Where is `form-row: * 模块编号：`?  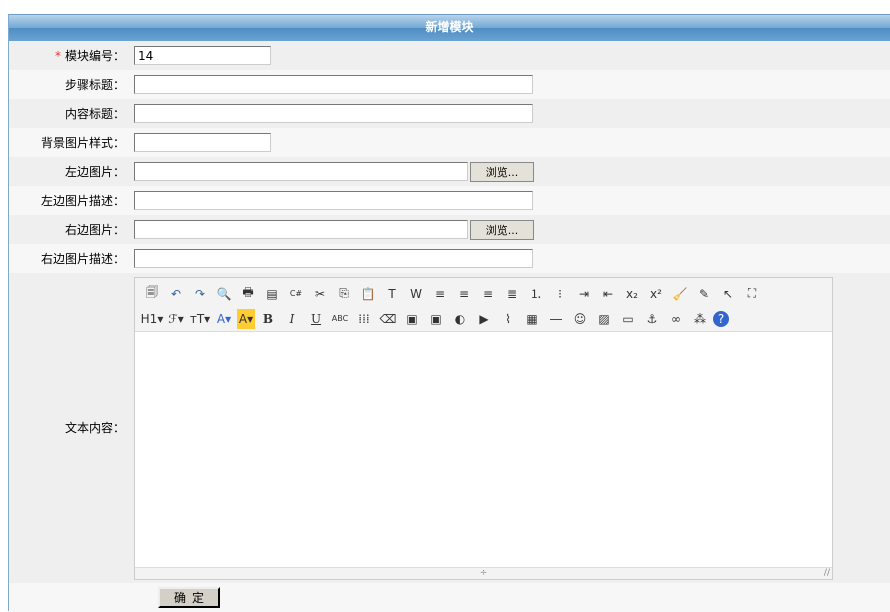 form-row: * 模块编号： is located at coordinates (449, 55).